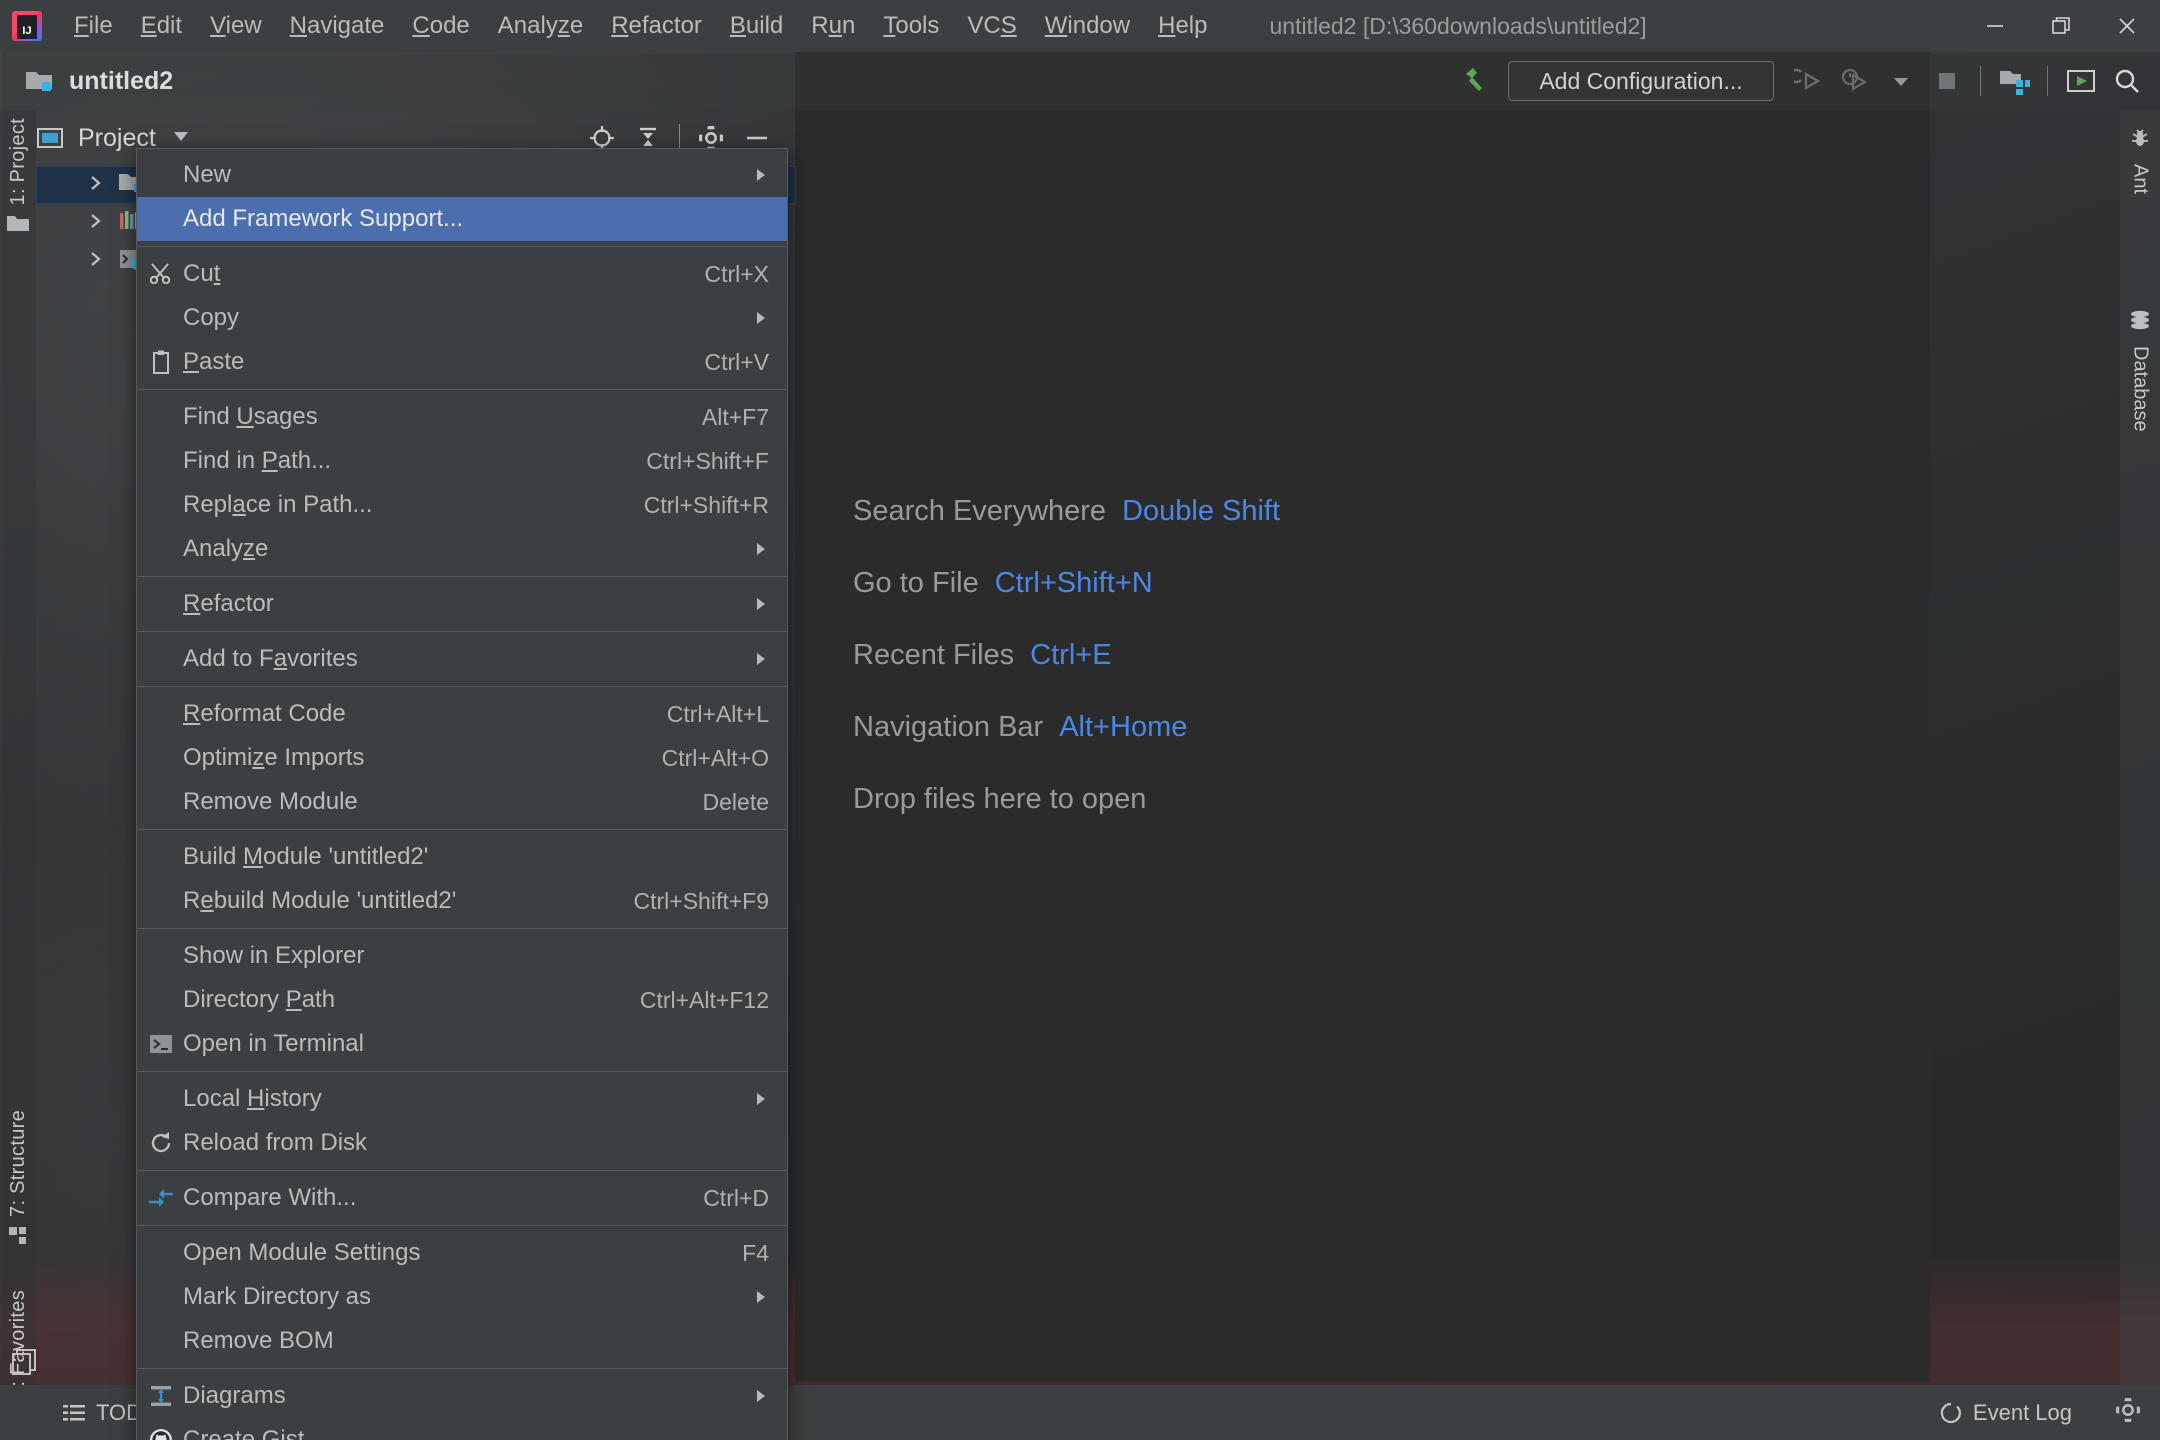 The height and width of the screenshot is (1440, 2160). What do you see at coordinates (264, 713) in the screenshot?
I see `context-menu-item-label: Reformat Code` at bounding box center [264, 713].